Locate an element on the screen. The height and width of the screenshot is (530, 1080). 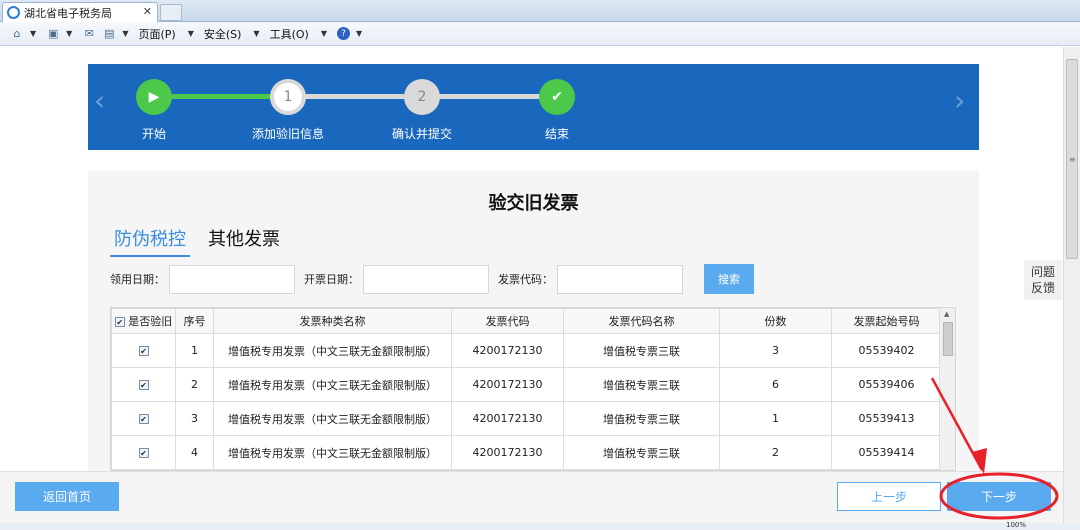
step-label-add-info: 添加验旧信息 is located at coordinates (288, 134).